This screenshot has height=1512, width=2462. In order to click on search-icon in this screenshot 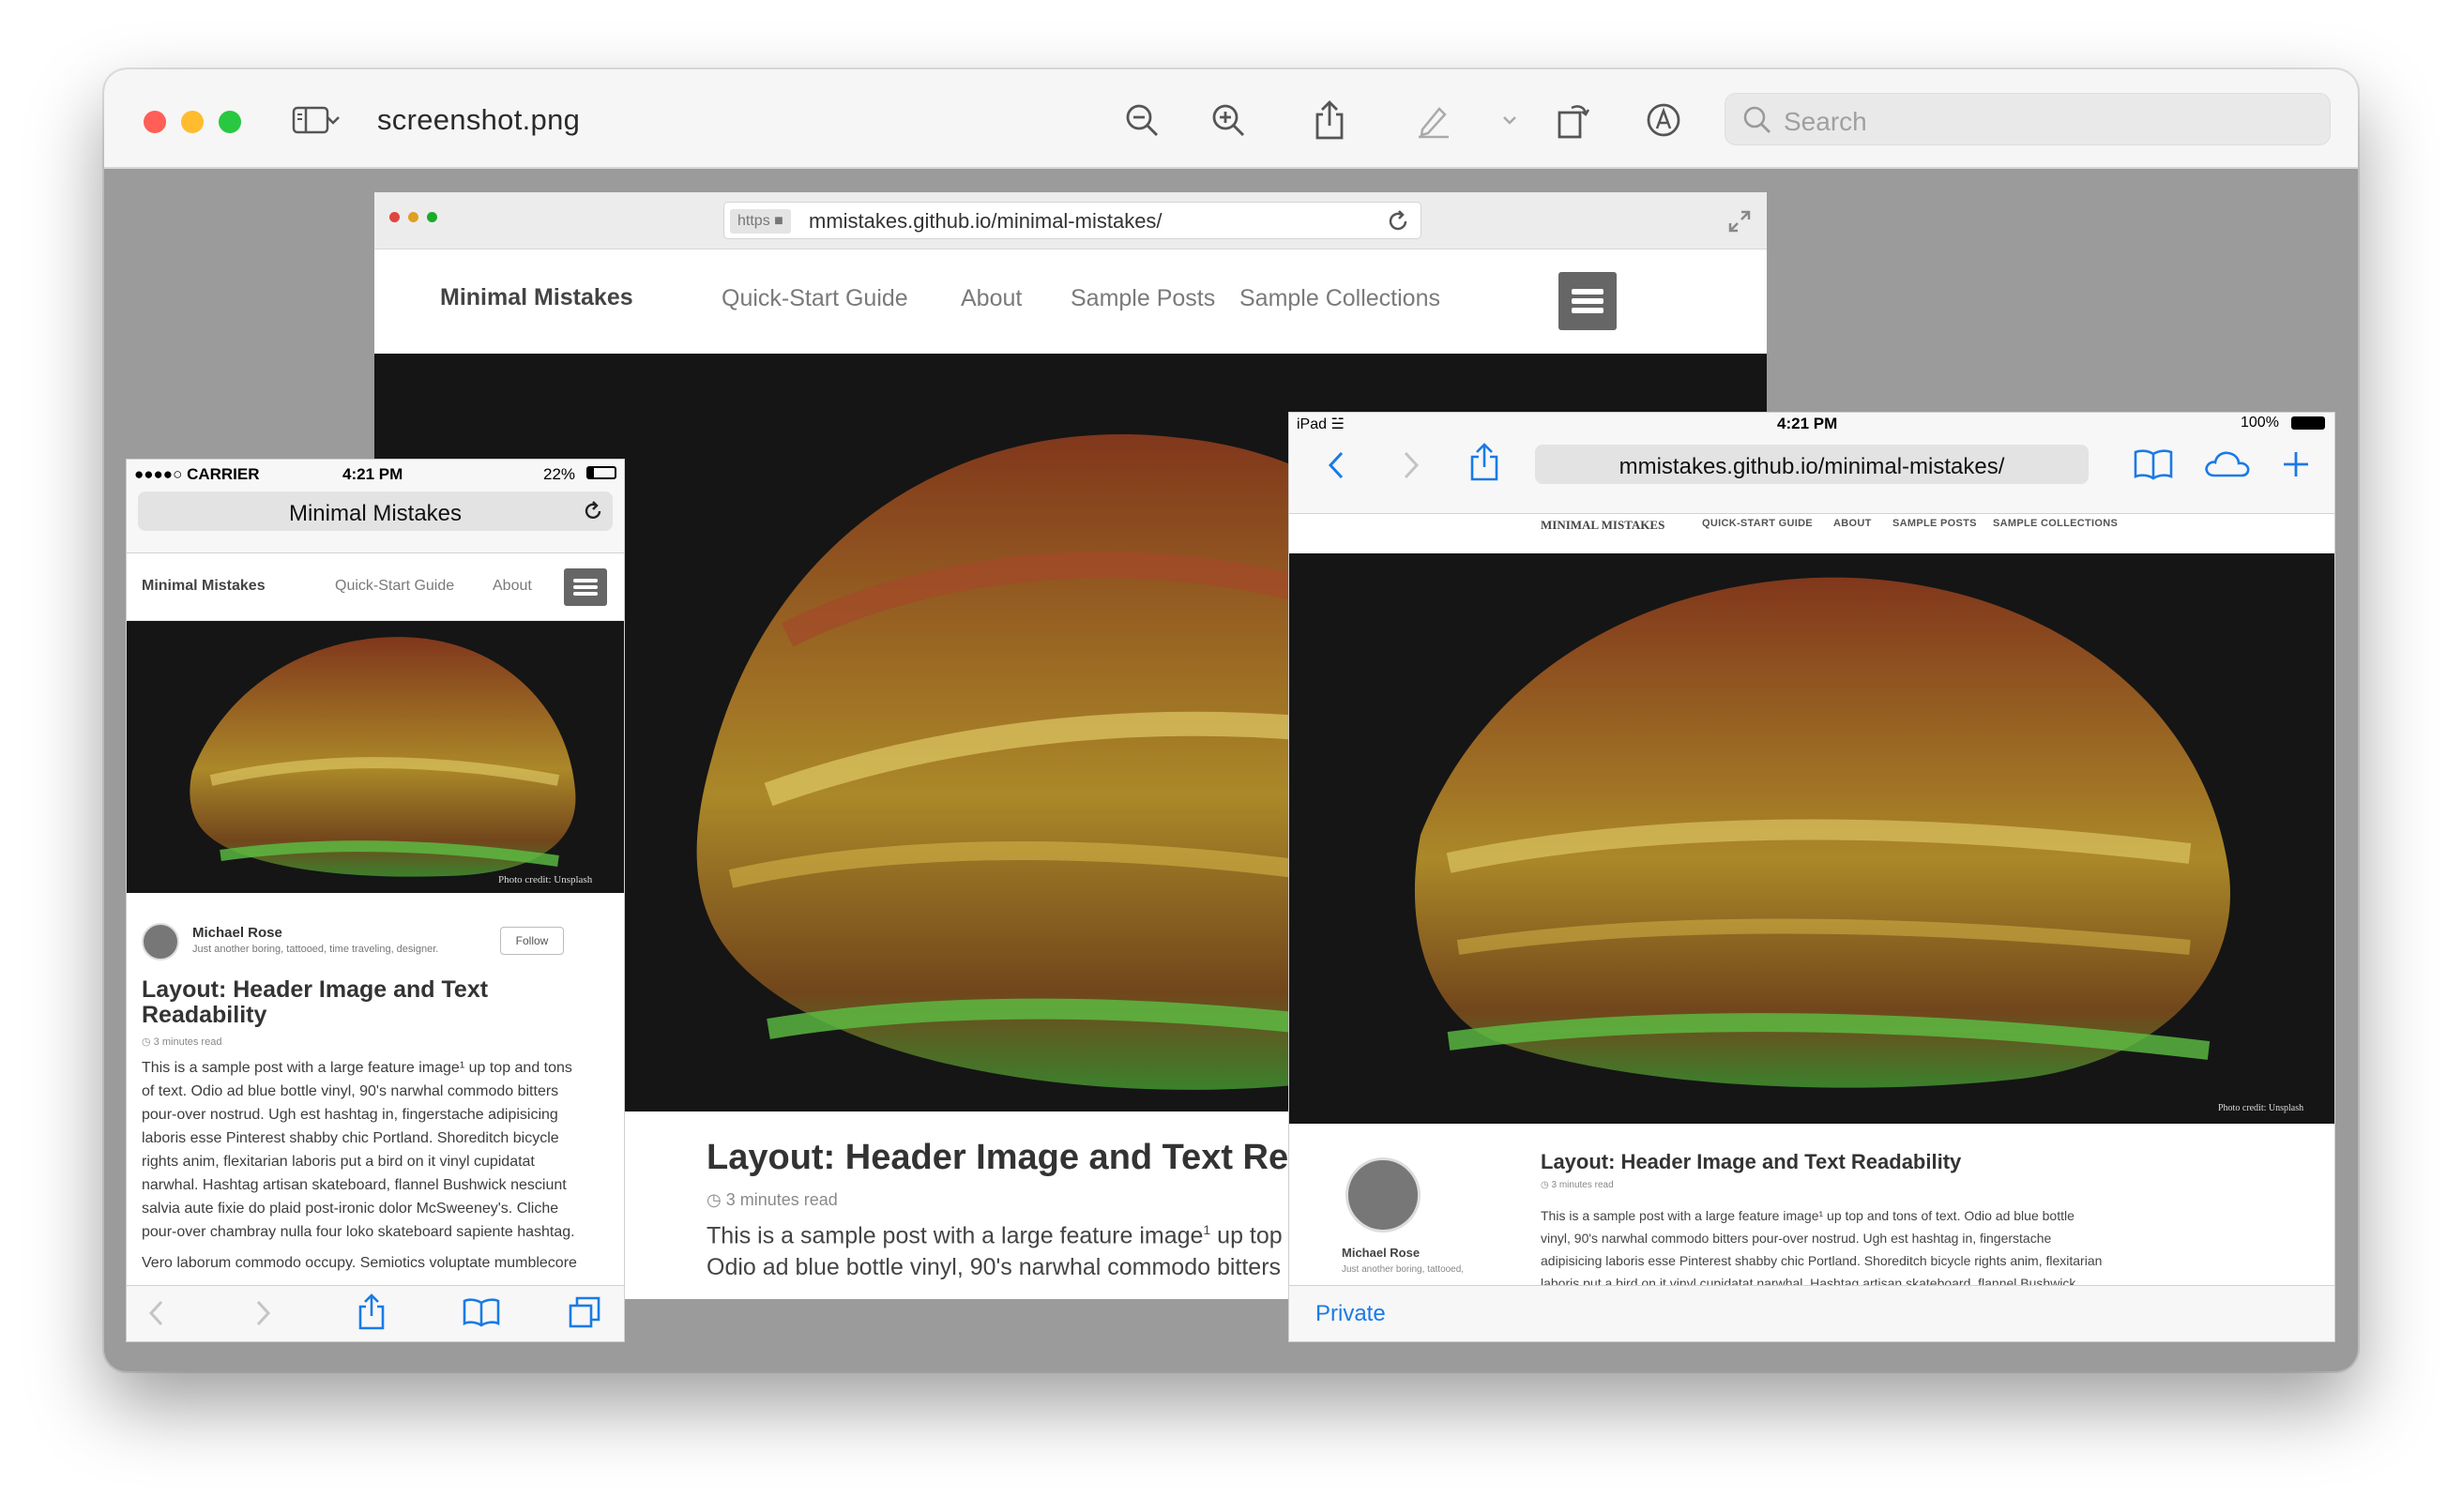, I will do `click(1757, 120)`.